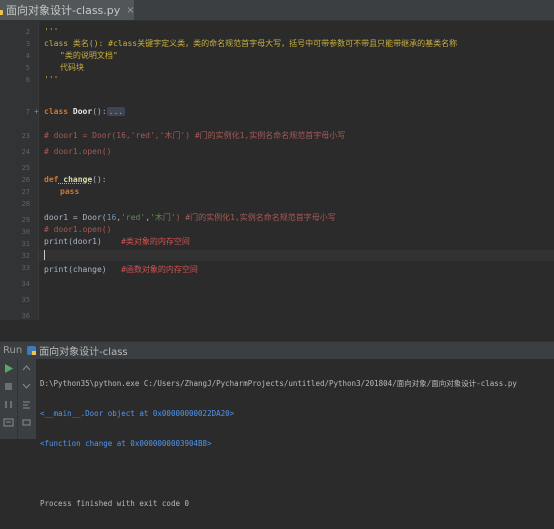  Describe the element at coordinates (8, 404) in the screenshot. I see `pause-icon` at that location.